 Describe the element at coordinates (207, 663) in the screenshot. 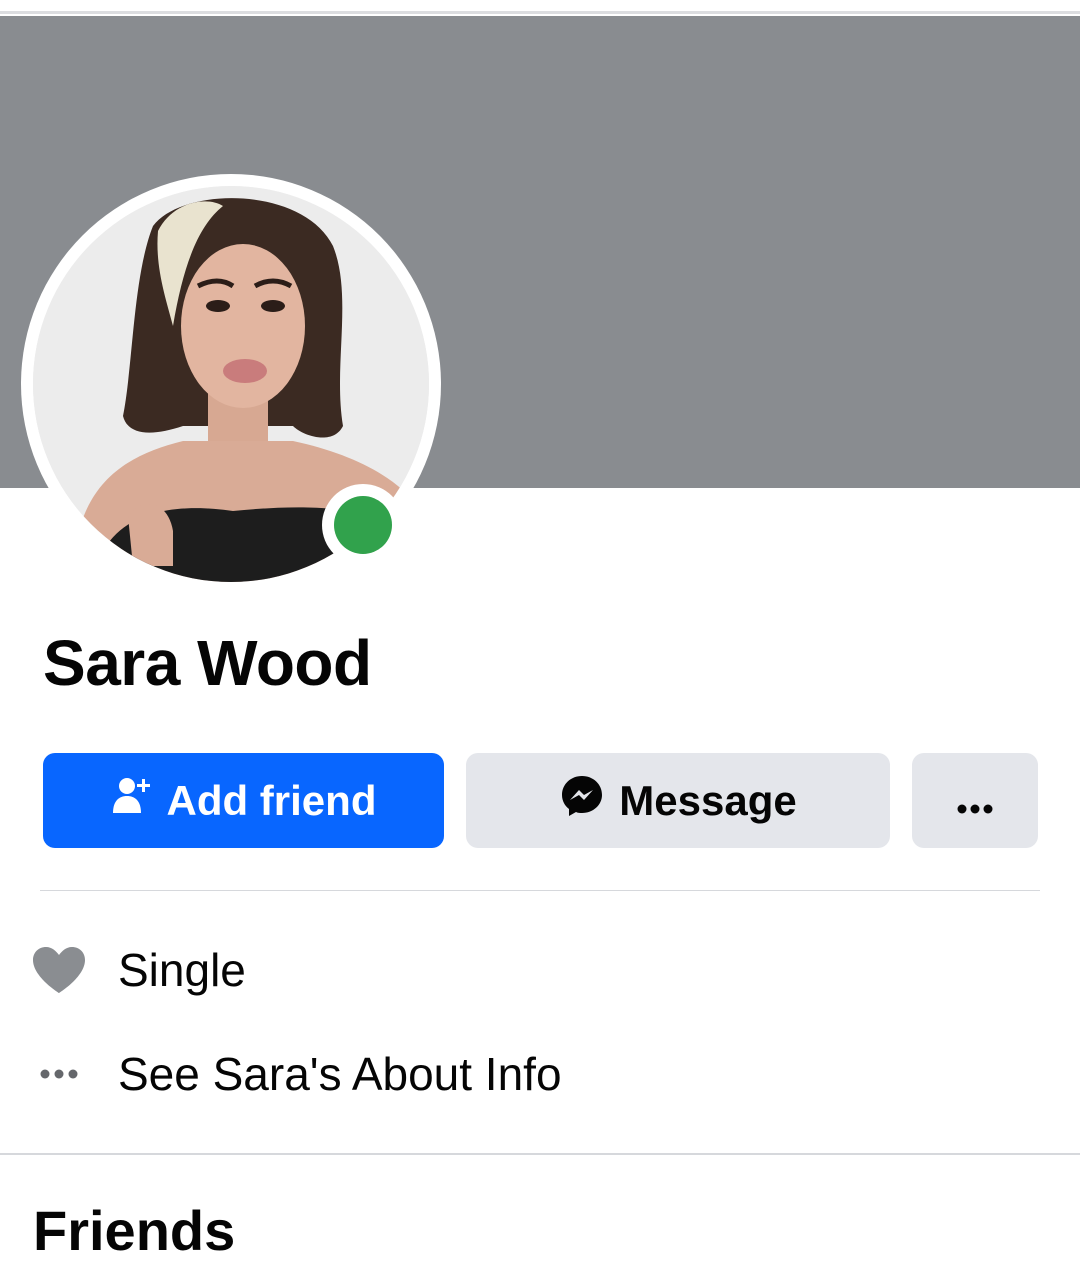

I see `profile-name: Sara Wood` at that location.